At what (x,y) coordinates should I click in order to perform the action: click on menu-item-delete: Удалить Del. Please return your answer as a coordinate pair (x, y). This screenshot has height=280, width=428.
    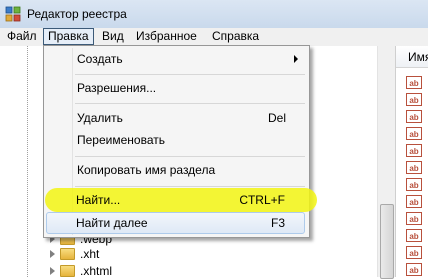
    Looking at the image, I should click on (176, 118).